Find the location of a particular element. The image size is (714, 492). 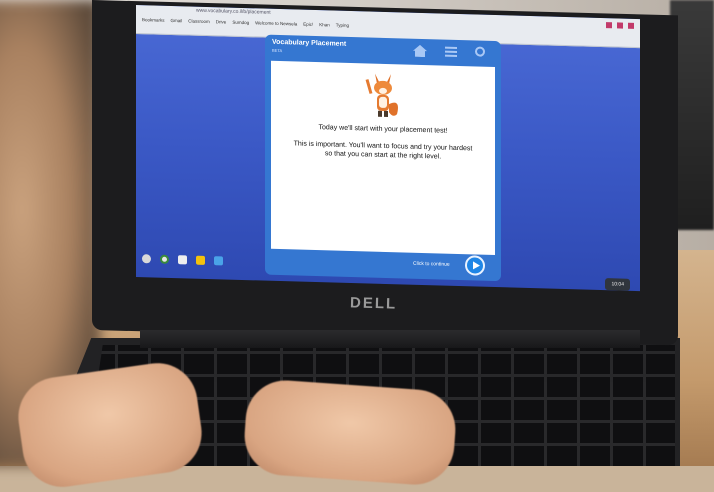

close-icon is located at coordinates (631, 25).